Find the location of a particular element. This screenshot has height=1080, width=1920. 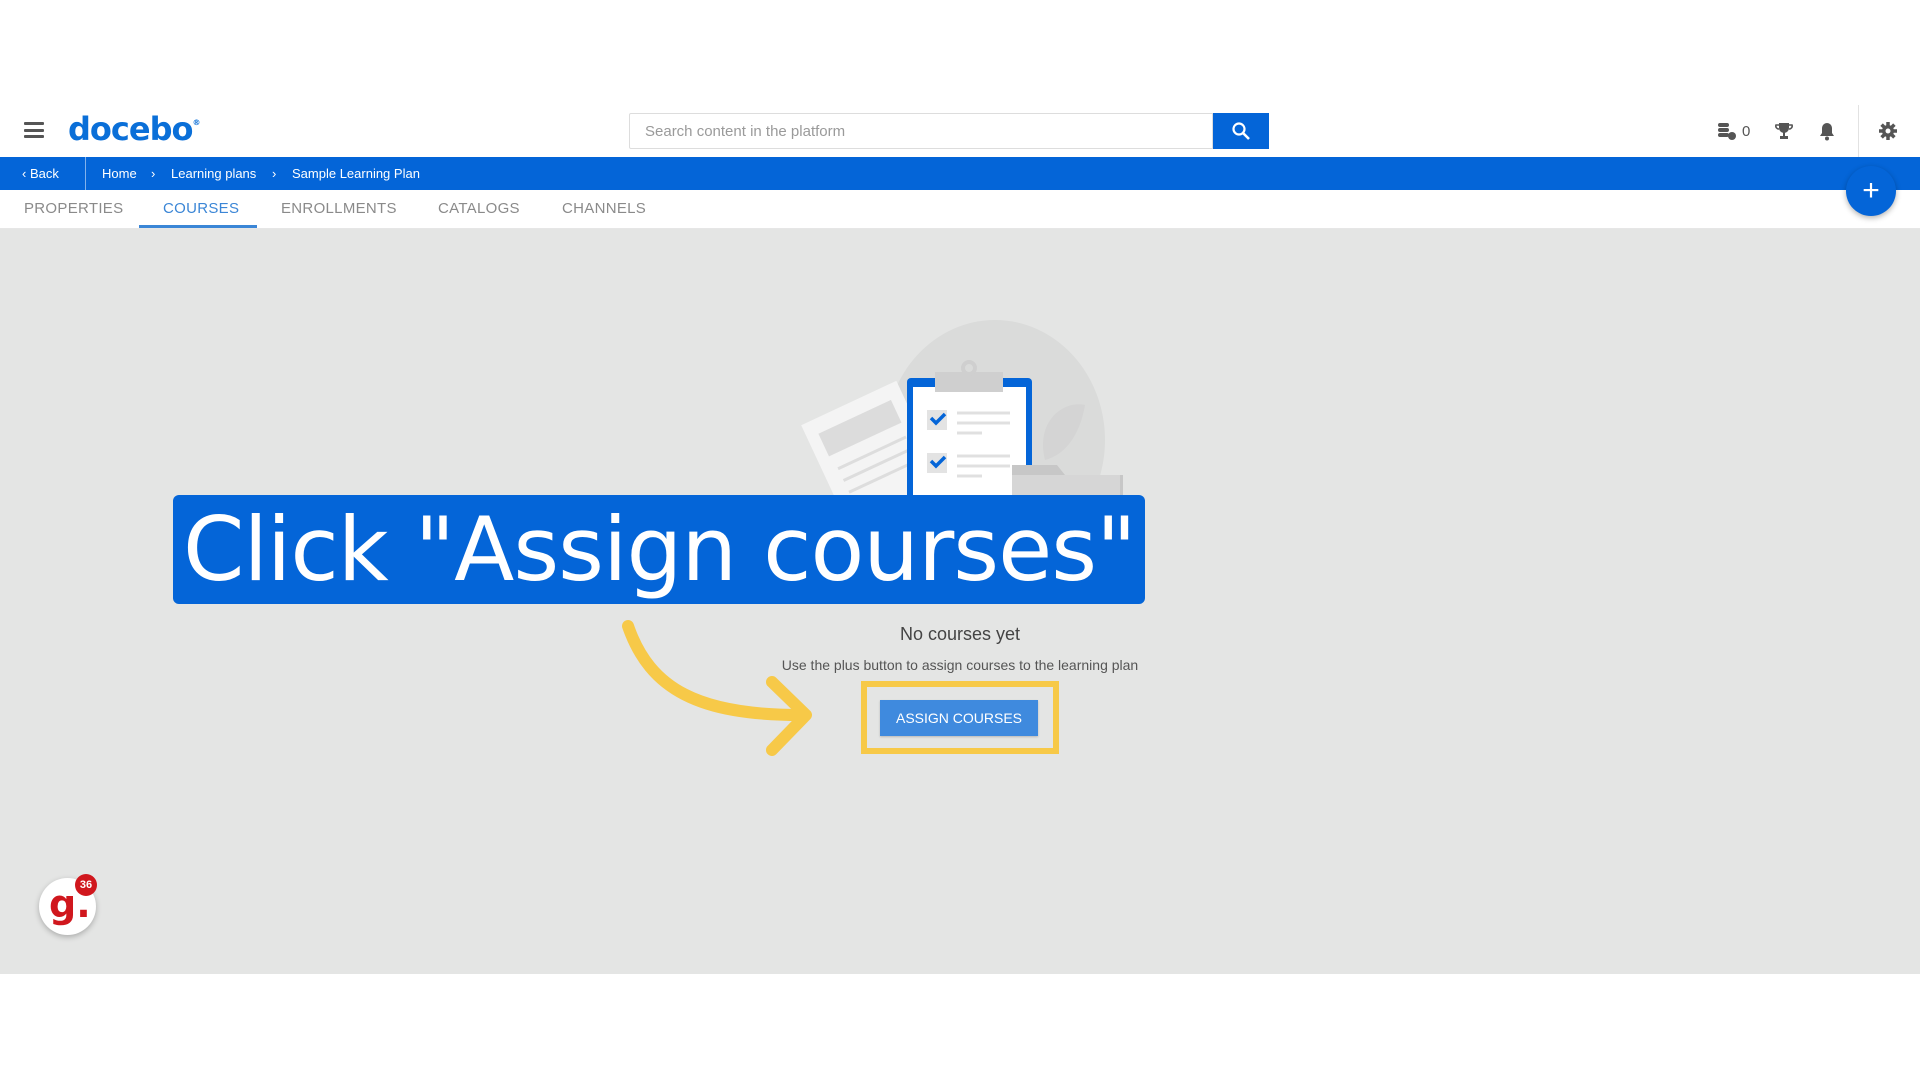

plus-icon: + is located at coordinates (1871, 190).